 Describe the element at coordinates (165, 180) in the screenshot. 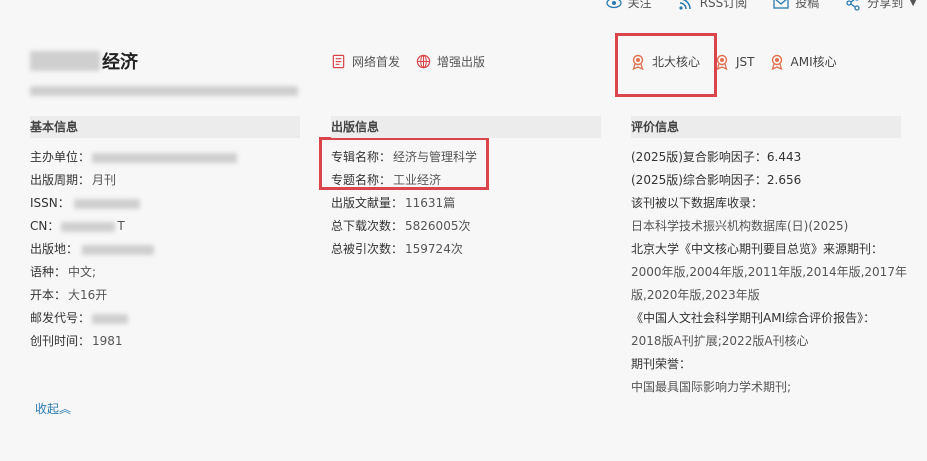

I see `info-row: 出版周期： 月刊` at that location.